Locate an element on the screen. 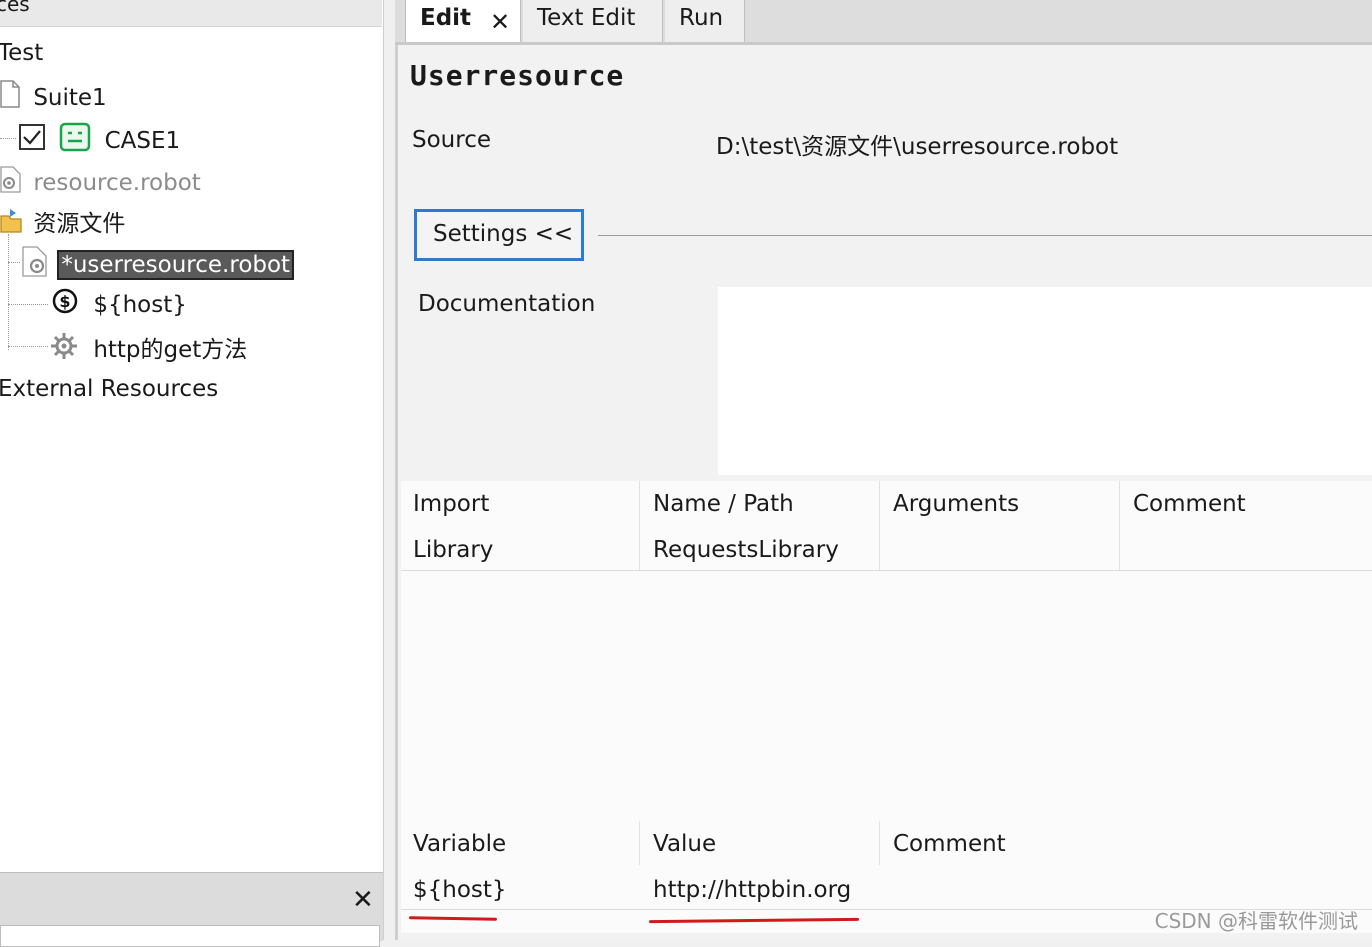  variable-cell-name: ${host} is located at coordinates (460, 890).